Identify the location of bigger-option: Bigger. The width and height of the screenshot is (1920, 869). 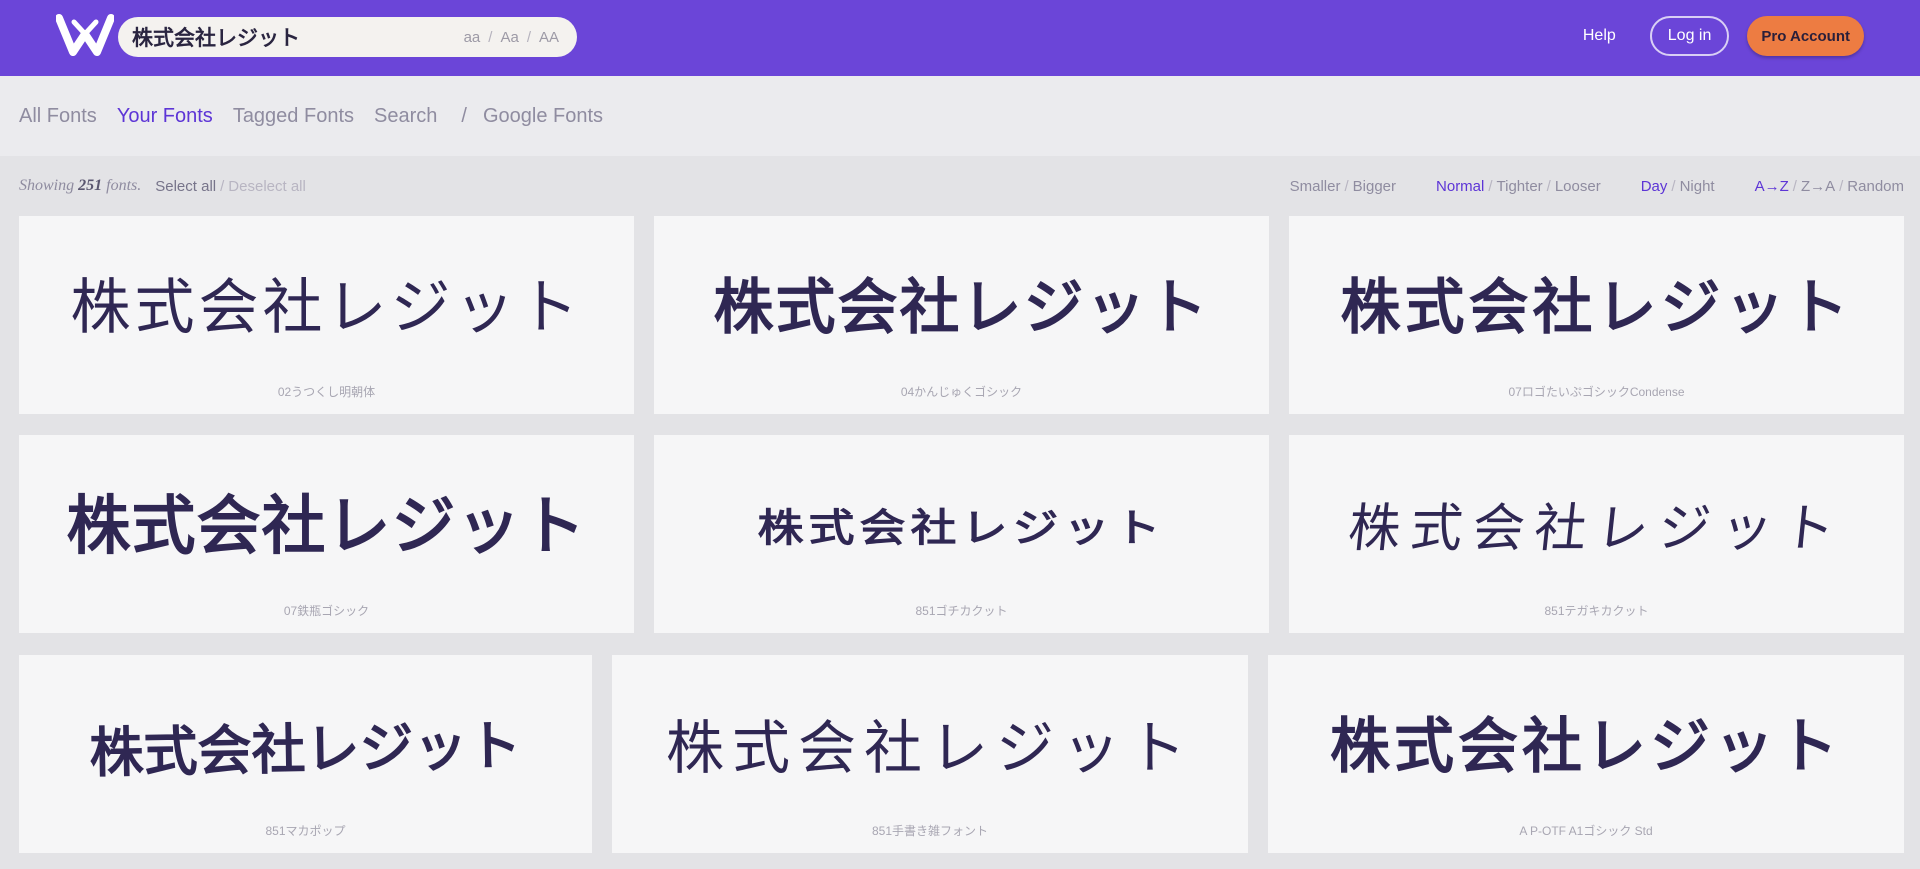
(1374, 186).